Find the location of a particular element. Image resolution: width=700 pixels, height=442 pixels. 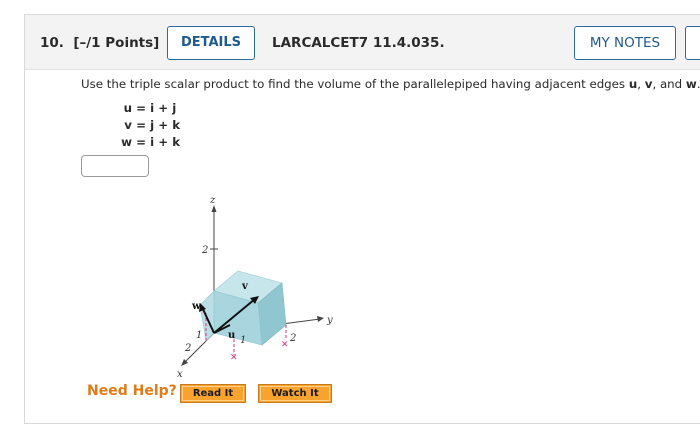

ask-teacher-button is located at coordinates (692, 43).